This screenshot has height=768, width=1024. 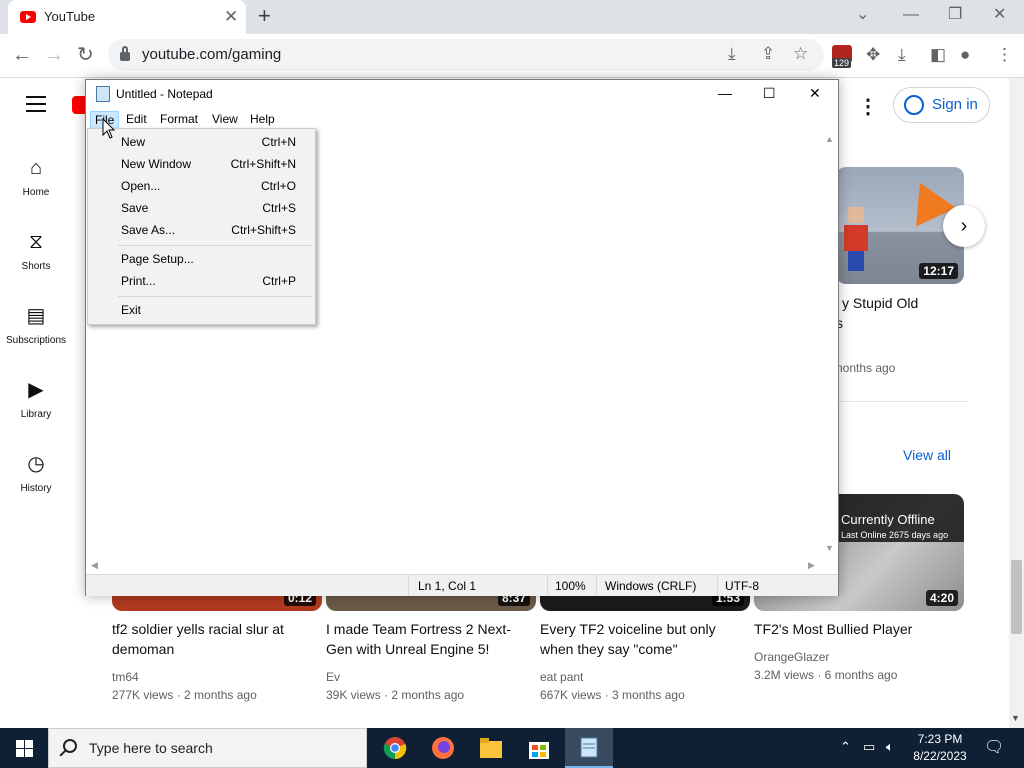 What do you see at coordinates (768, 54) in the screenshot?
I see `share-icon: ⇪` at bounding box center [768, 54].